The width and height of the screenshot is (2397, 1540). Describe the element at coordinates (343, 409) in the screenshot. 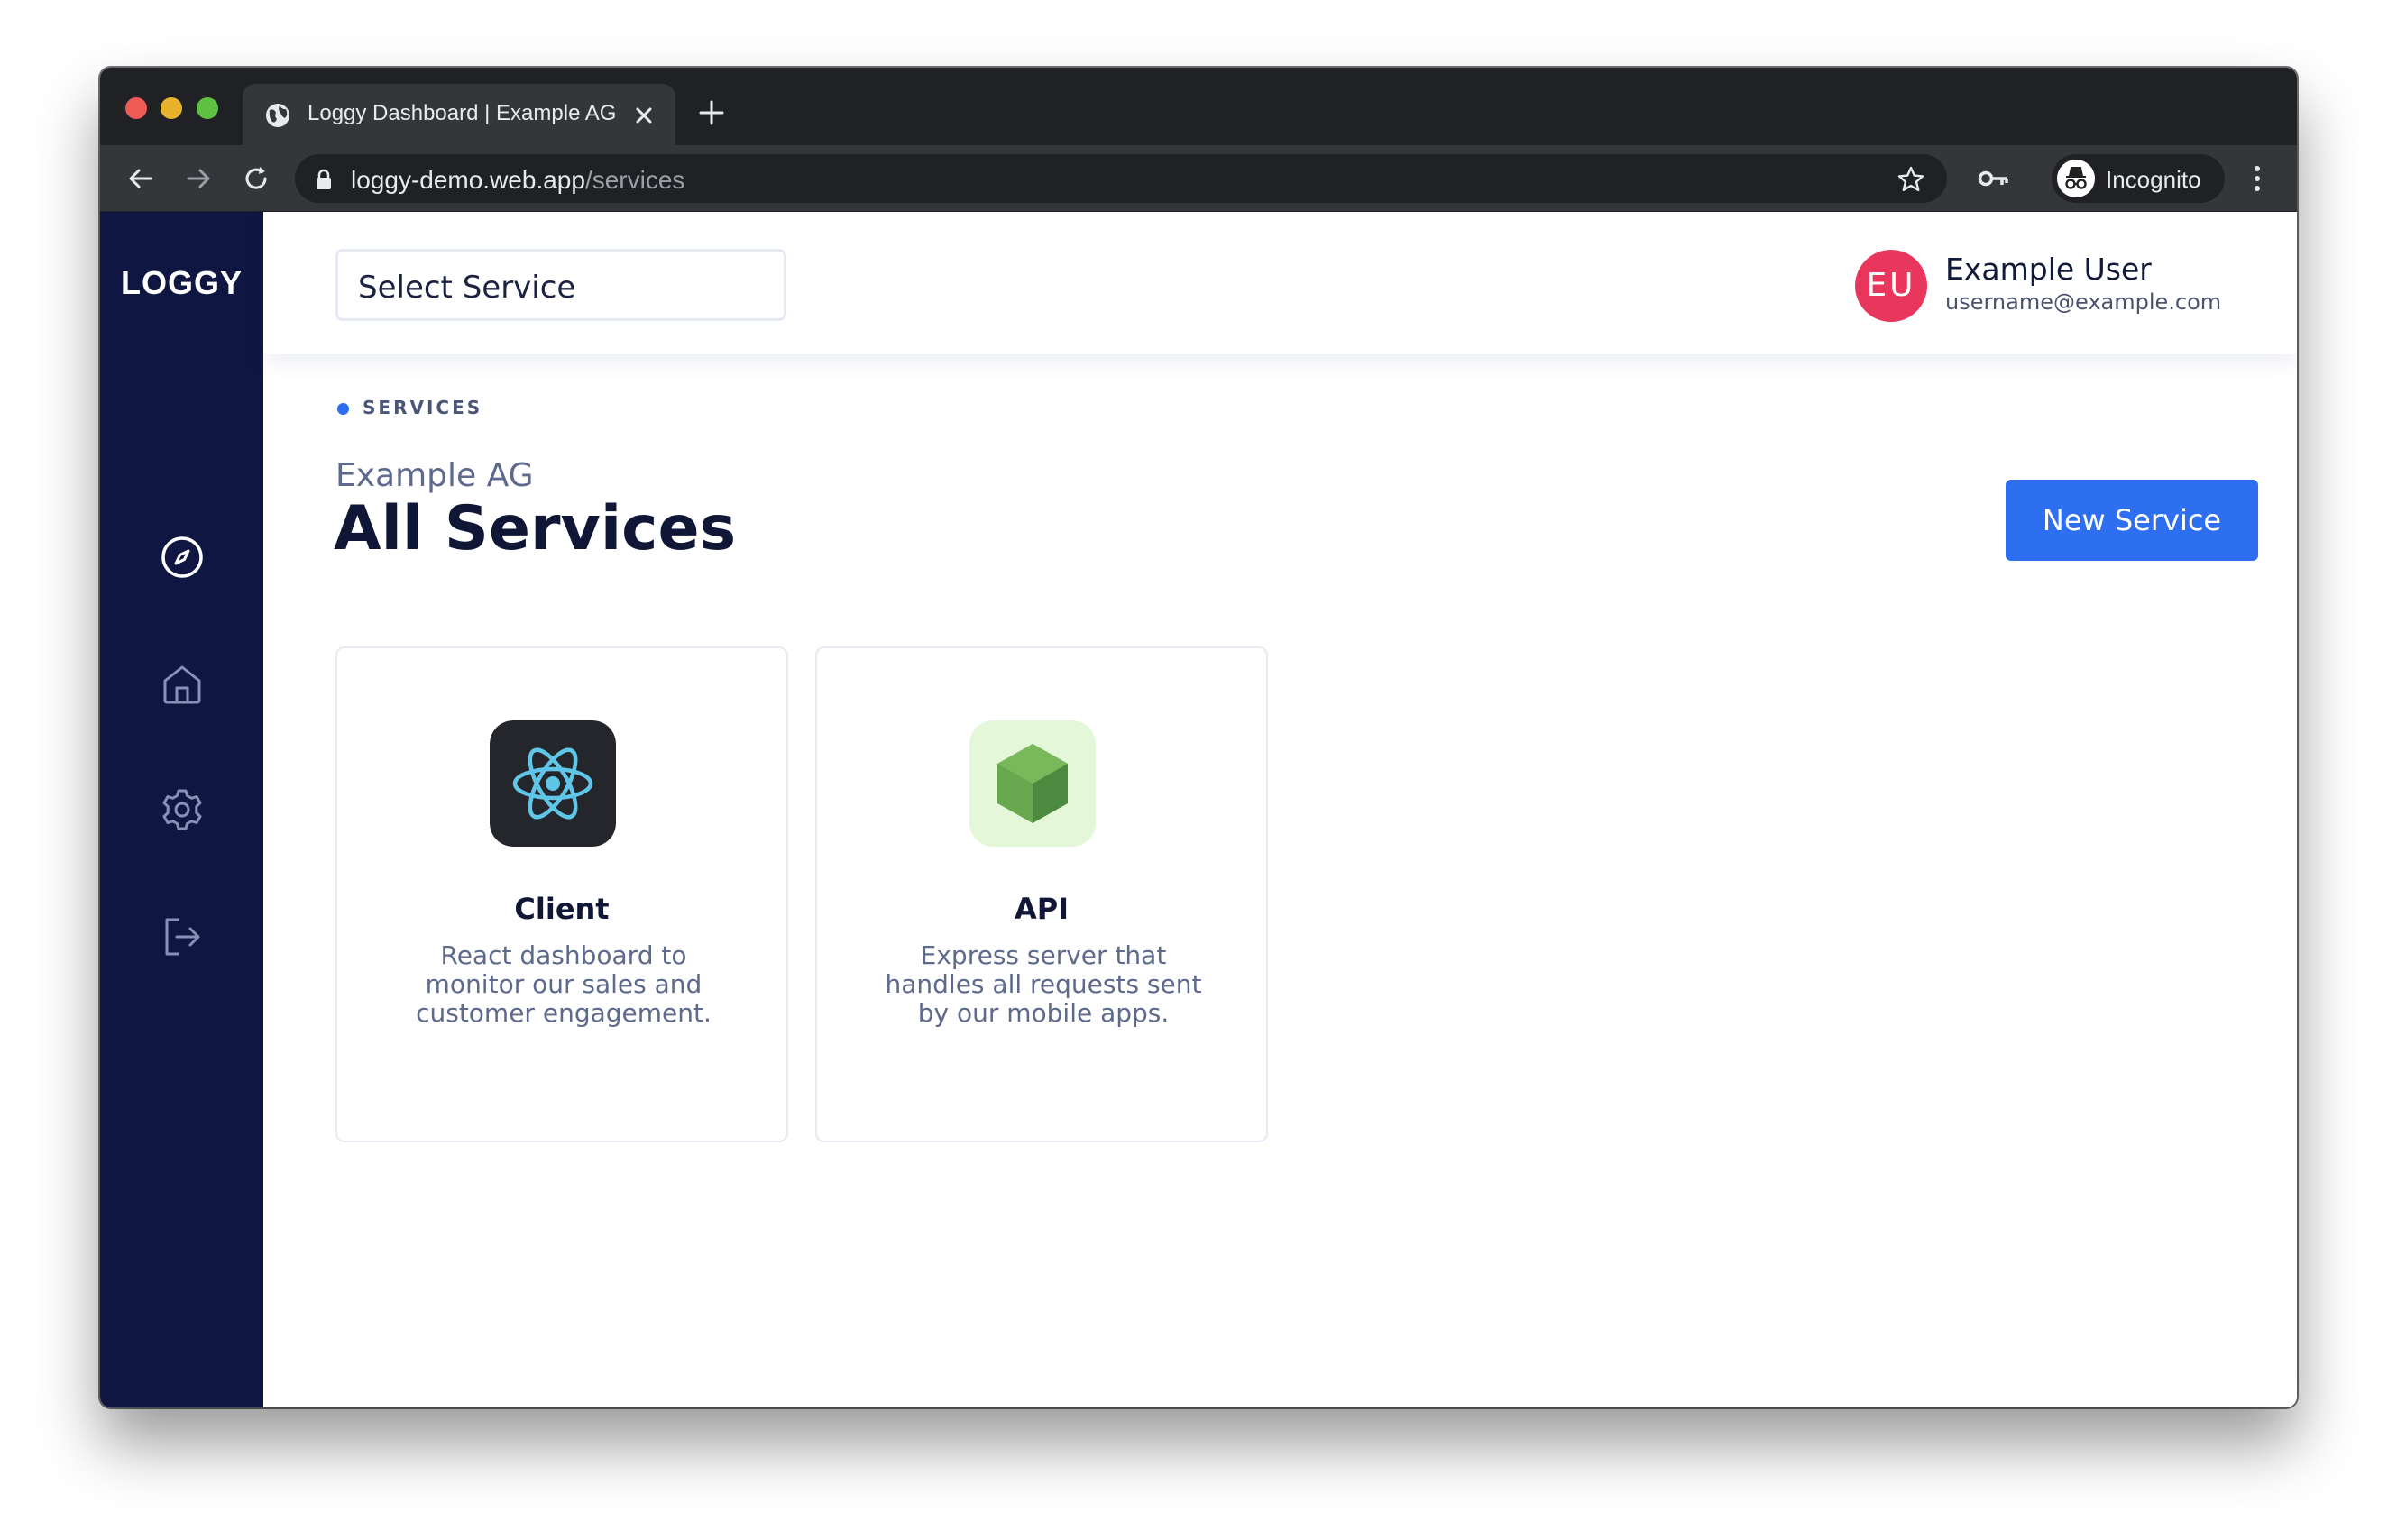

I see `breadcrumb-dot` at that location.